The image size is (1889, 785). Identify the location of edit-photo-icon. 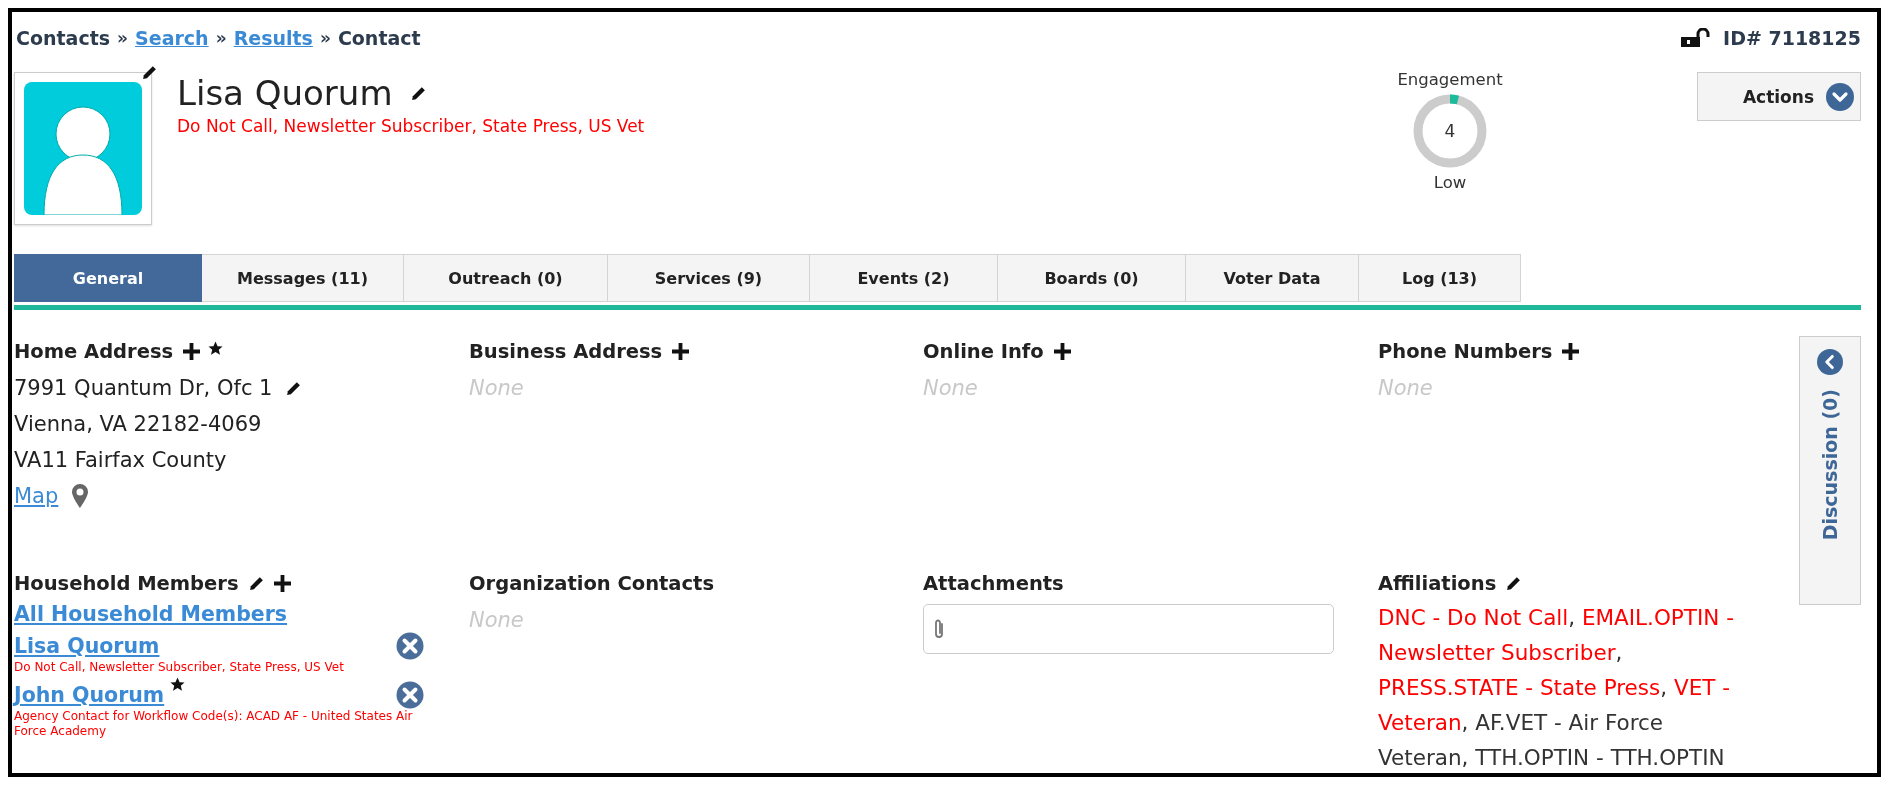
(149, 72).